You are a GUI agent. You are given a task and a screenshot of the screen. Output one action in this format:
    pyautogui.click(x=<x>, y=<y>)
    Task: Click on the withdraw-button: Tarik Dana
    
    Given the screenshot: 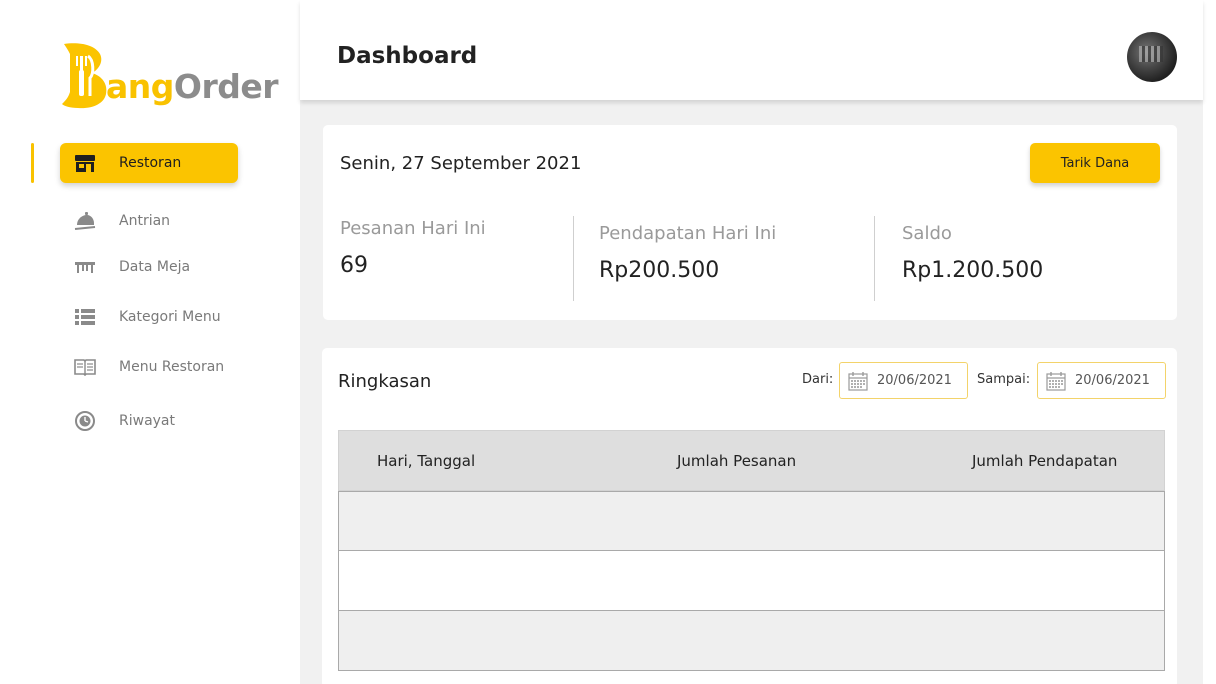 What is the action you would take?
    pyautogui.click(x=1095, y=163)
    